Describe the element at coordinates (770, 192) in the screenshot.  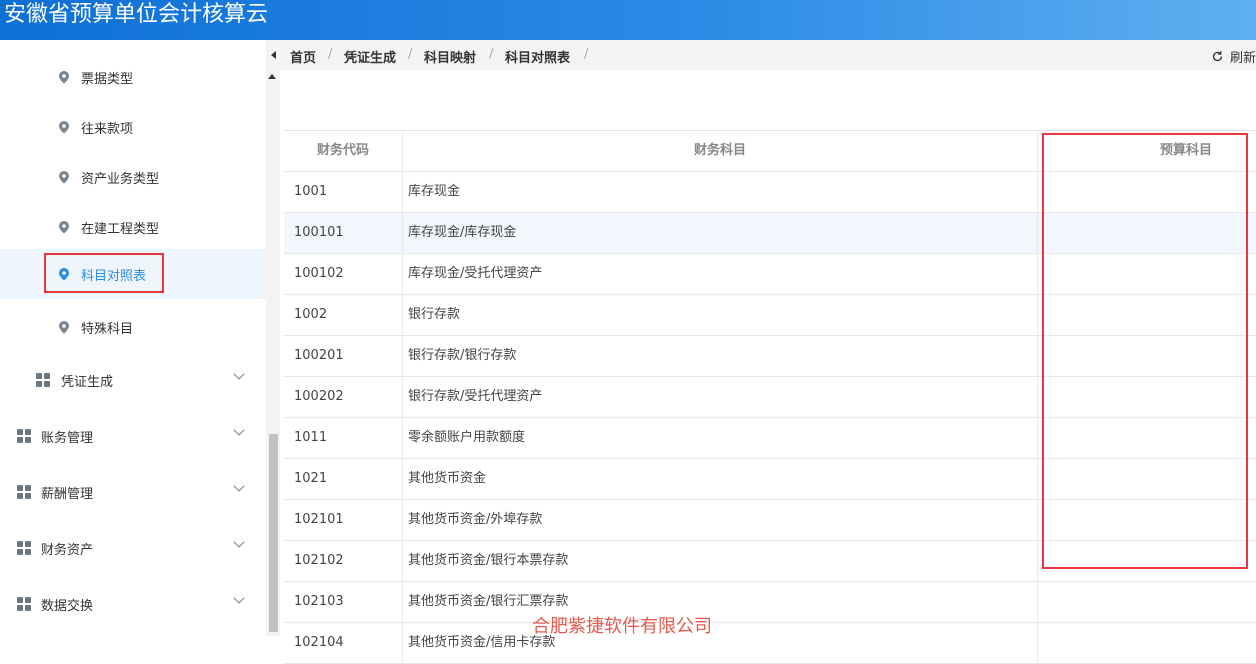
I see `table-row: 1001 库存现金` at that location.